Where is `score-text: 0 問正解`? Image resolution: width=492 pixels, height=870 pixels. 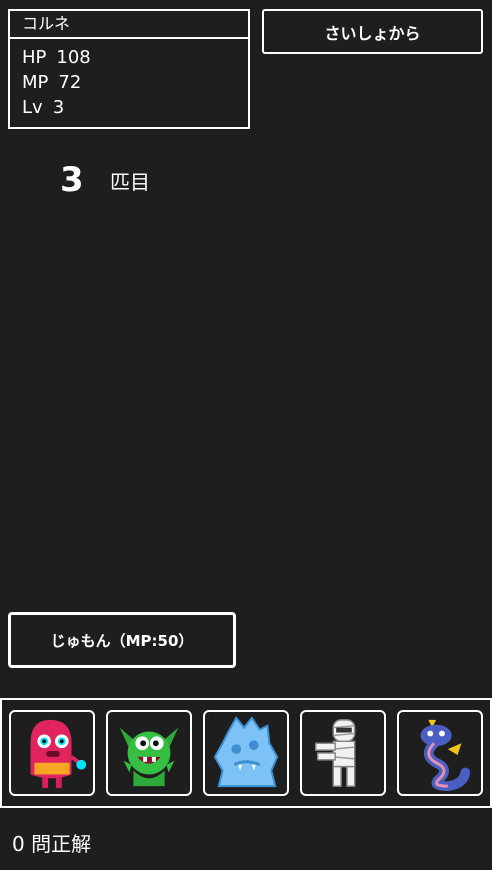 score-text: 0 問正解 is located at coordinates (52, 844).